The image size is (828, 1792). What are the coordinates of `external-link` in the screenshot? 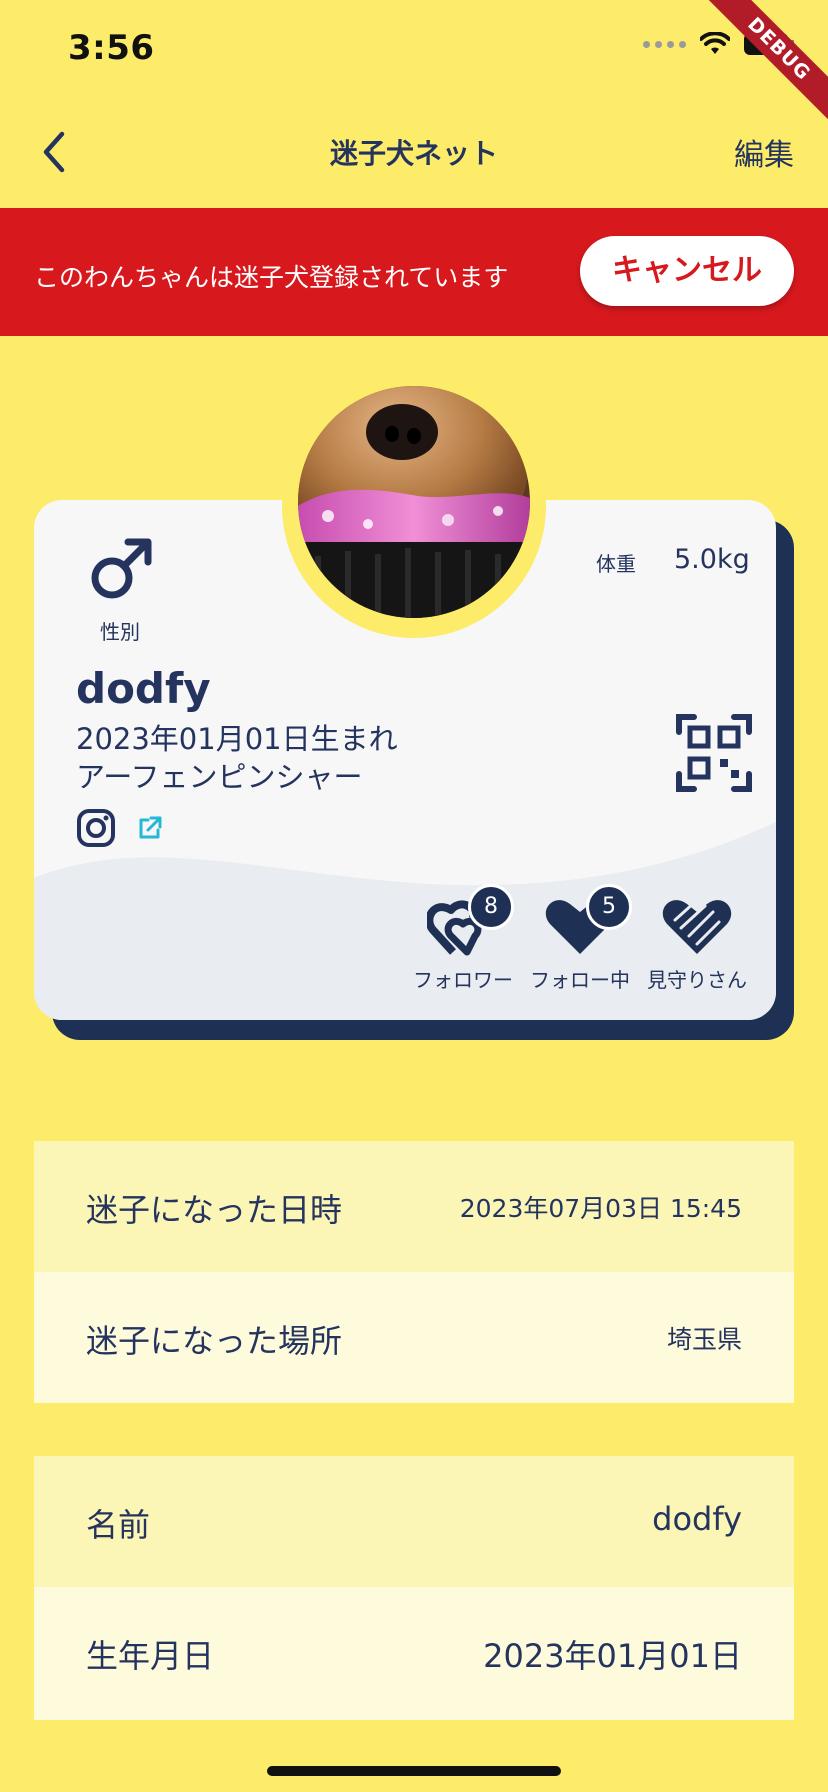 It's located at (150, 830).